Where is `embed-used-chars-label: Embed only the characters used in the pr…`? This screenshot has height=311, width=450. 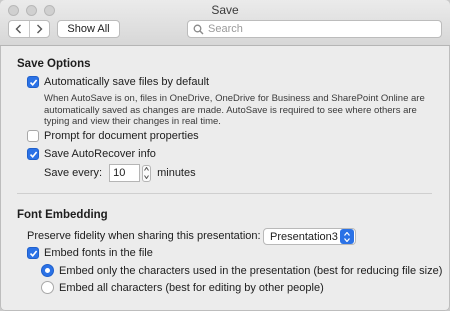
embed-used-chars-label: Embed only the characters used in the pr… is located at coordinates (251, 270).